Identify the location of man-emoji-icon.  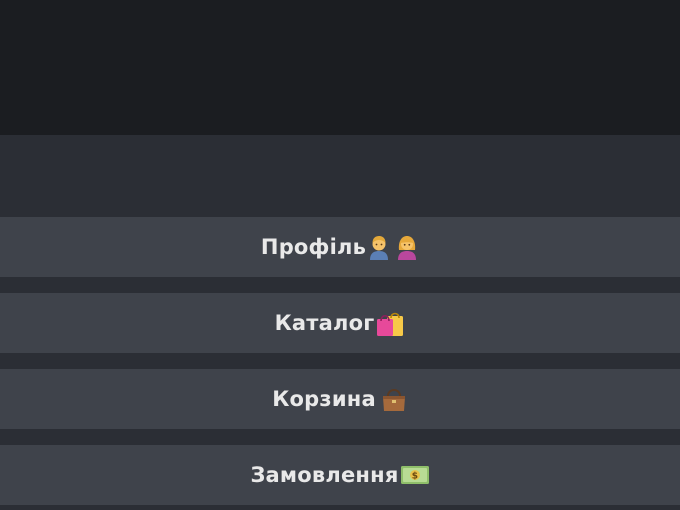
(379, 247).